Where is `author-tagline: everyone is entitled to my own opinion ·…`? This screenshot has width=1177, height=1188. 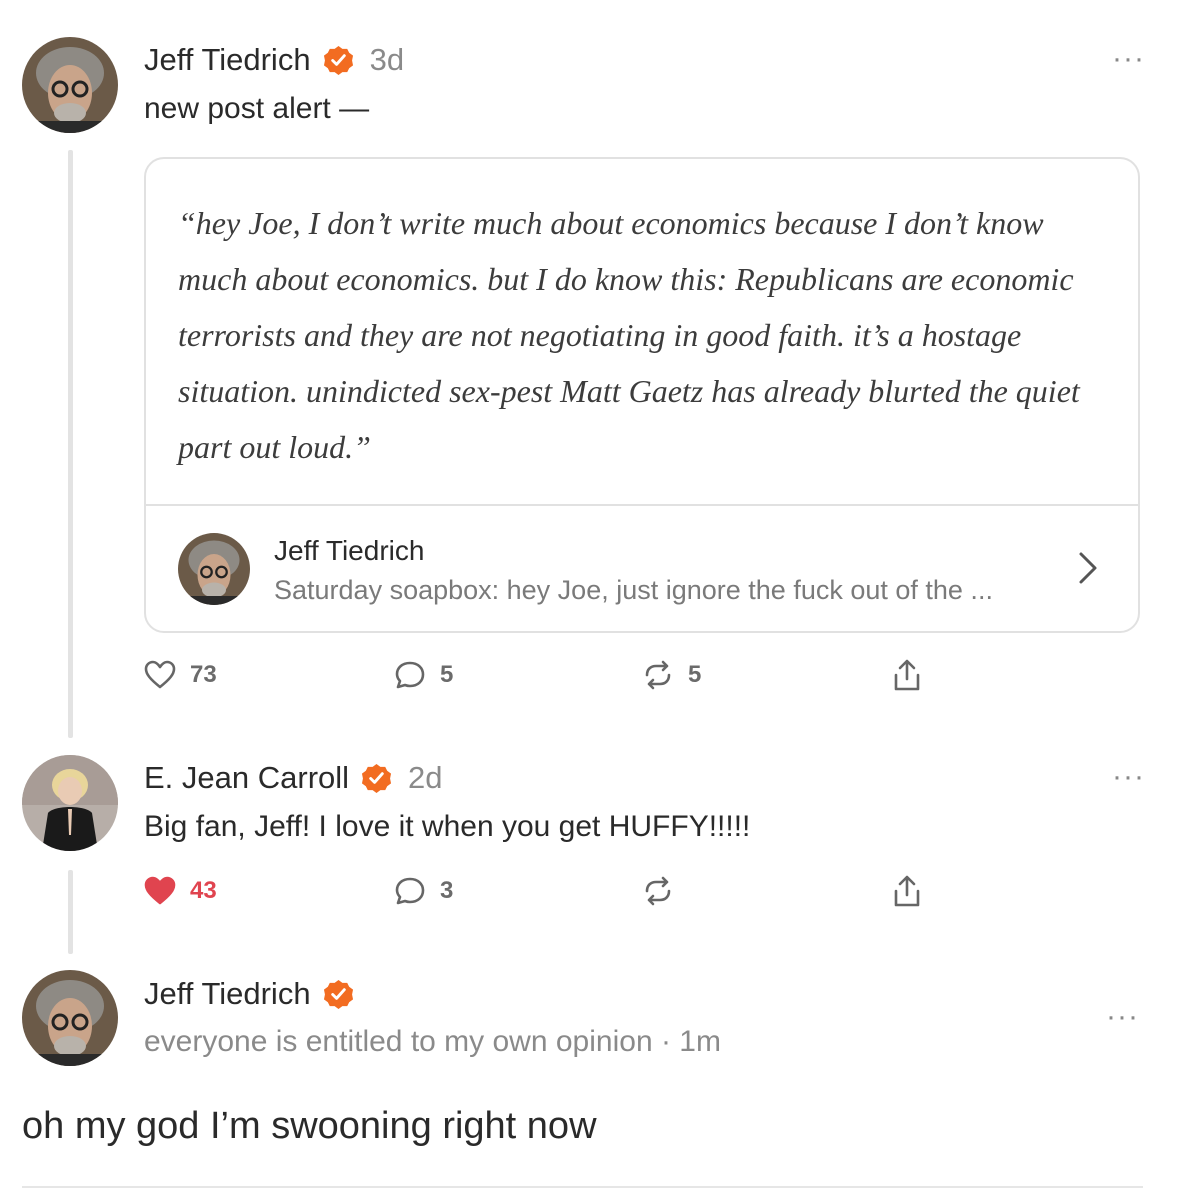 author-tagline: everyone is entitled to my own opinion ·… is located at coordinates (432, 1042).